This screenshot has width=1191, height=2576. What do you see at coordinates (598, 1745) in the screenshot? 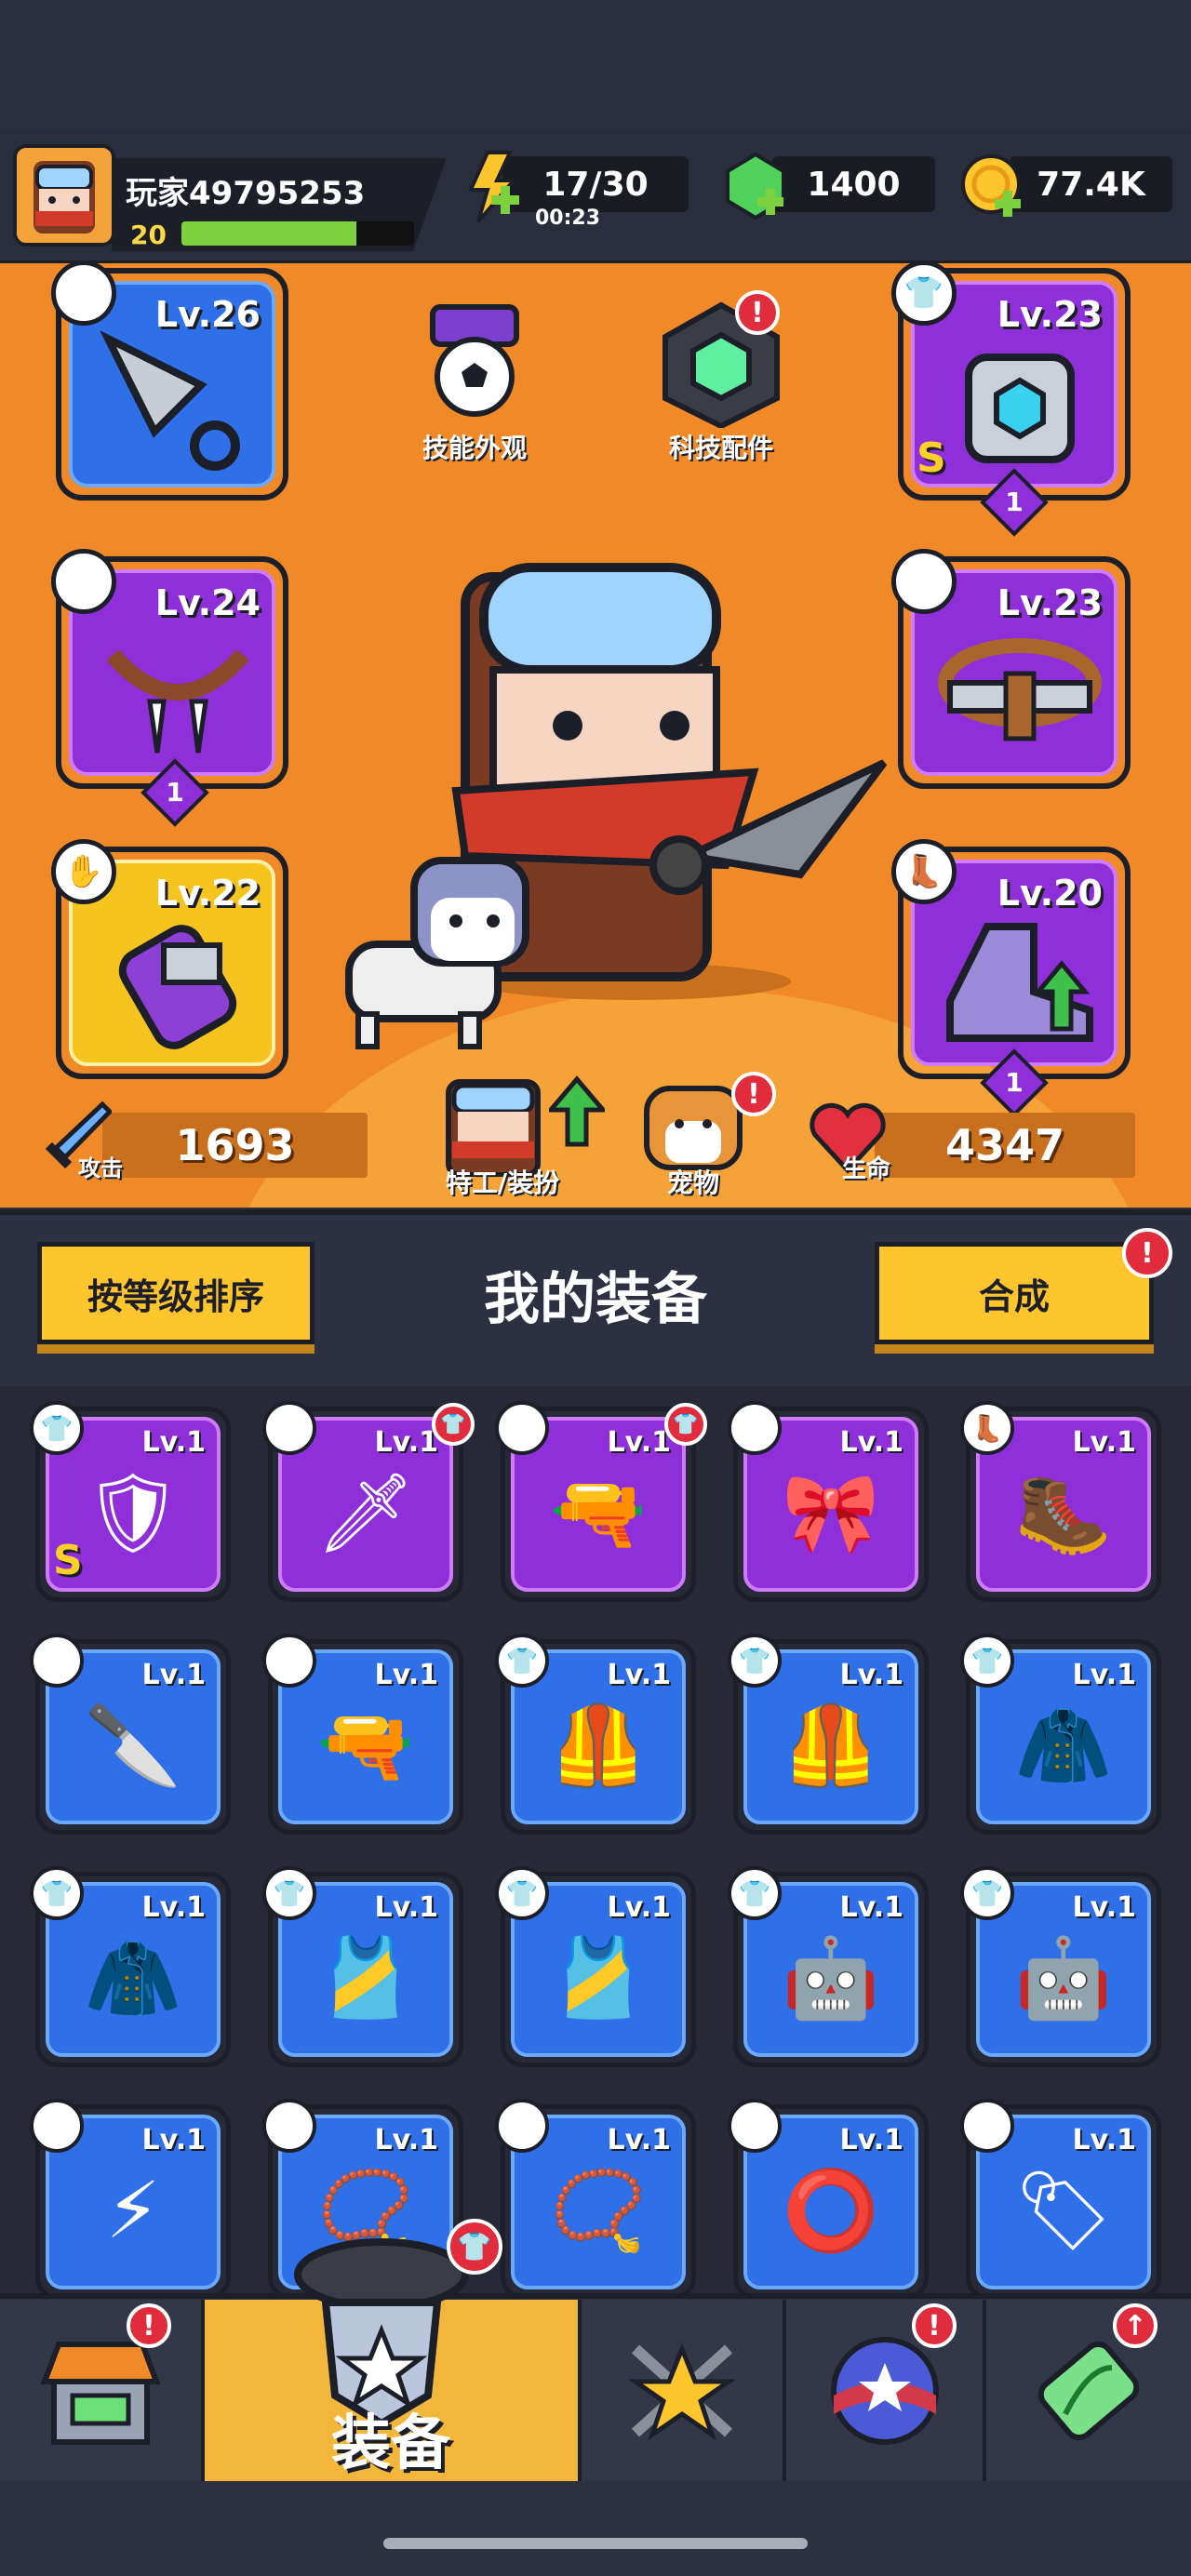
I see `armor-item-icon: 🦺` at bounding box center [598, 1745].